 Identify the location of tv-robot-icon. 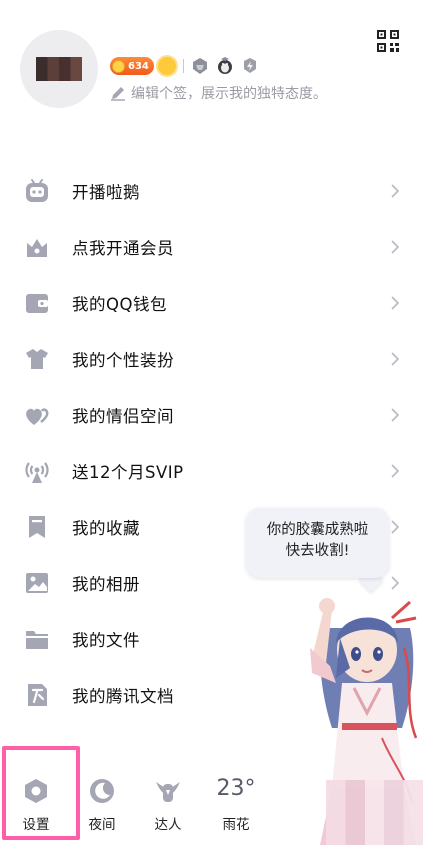
(37, 190).